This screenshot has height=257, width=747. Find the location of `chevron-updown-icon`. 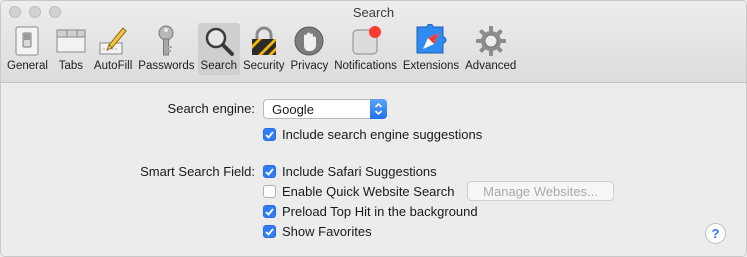

chevron-updown-icon is located at coordinates (378, 109).